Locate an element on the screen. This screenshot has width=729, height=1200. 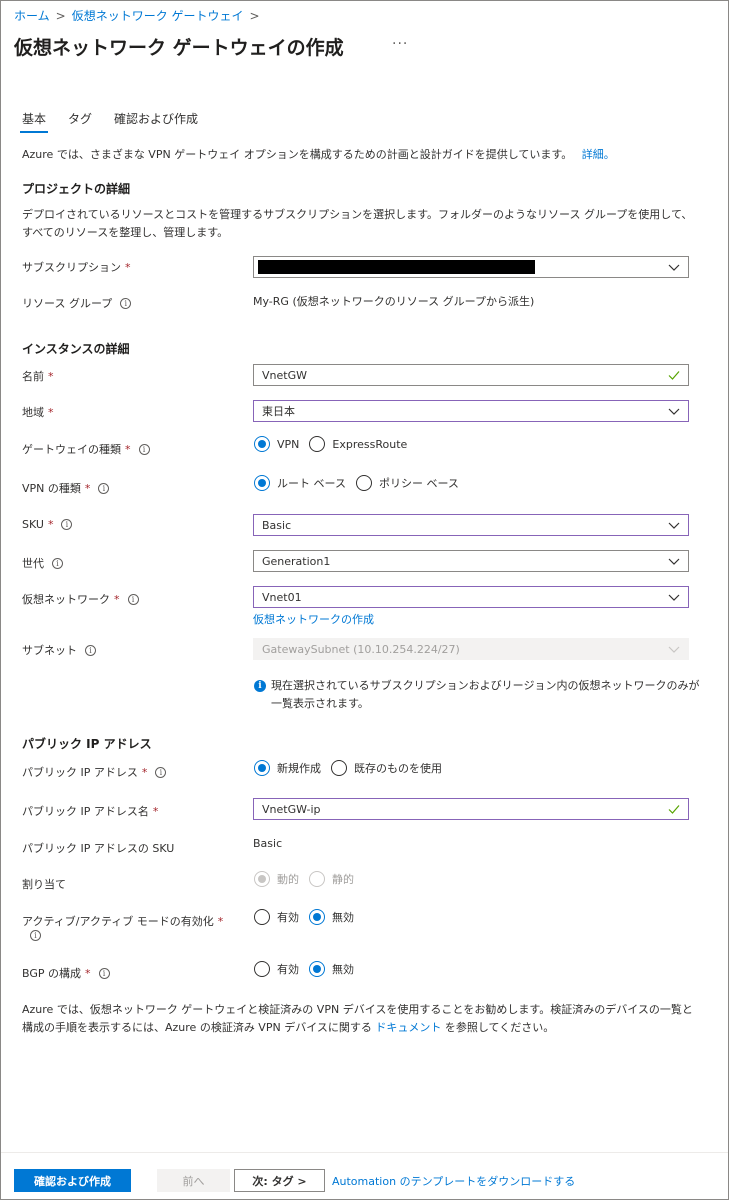
subscription-dropdown is located at coordinates (471, 267).